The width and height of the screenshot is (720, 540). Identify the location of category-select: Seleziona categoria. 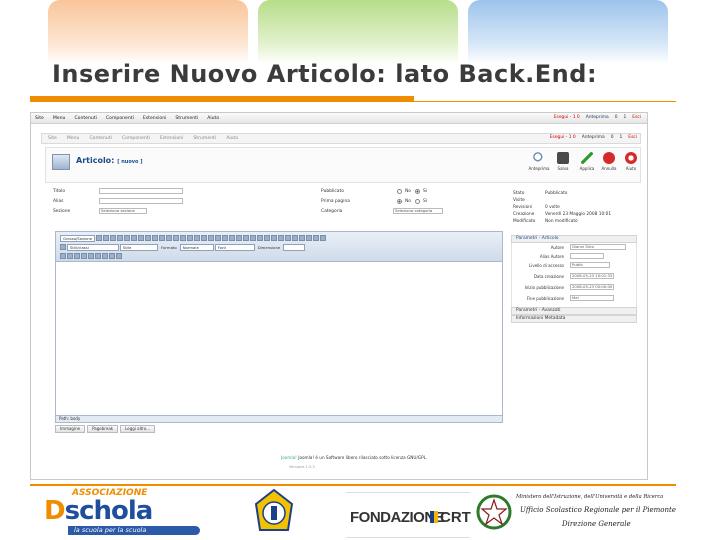
(418, 211).